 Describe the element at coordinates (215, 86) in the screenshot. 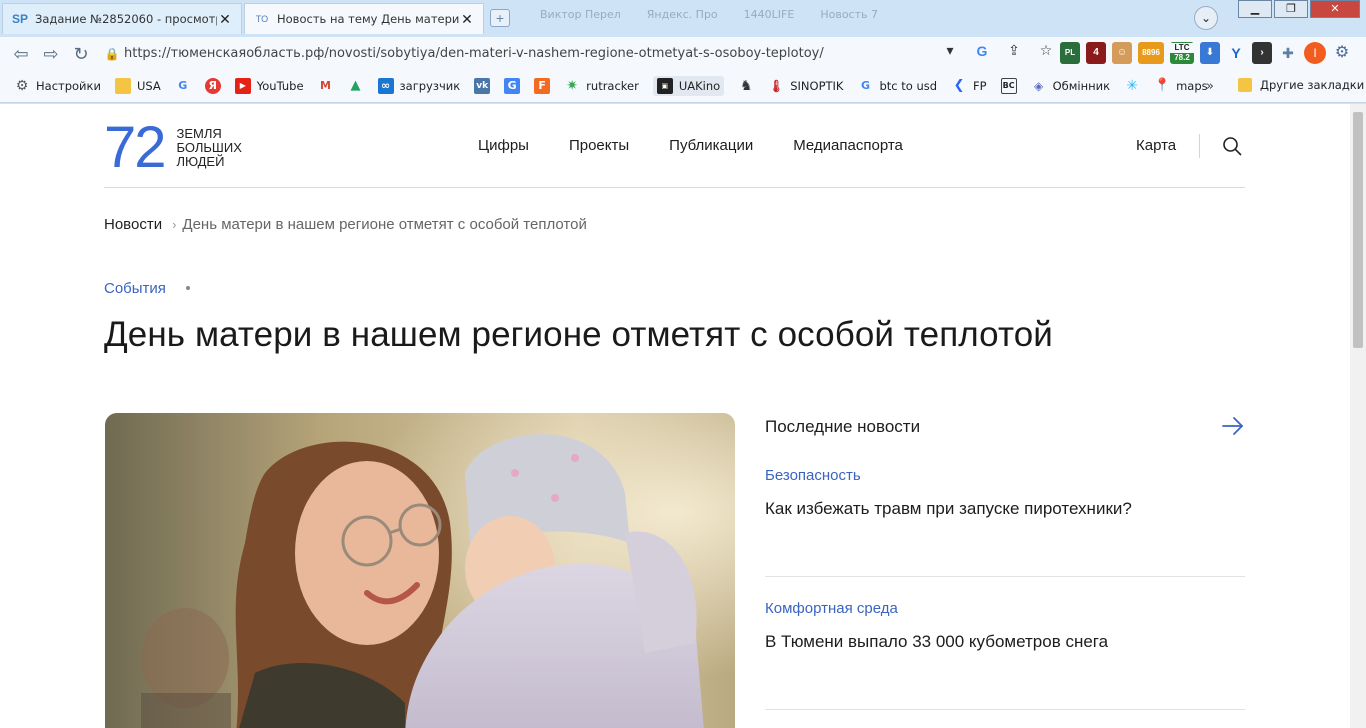

I see `bookmark-item: Я` at that location.